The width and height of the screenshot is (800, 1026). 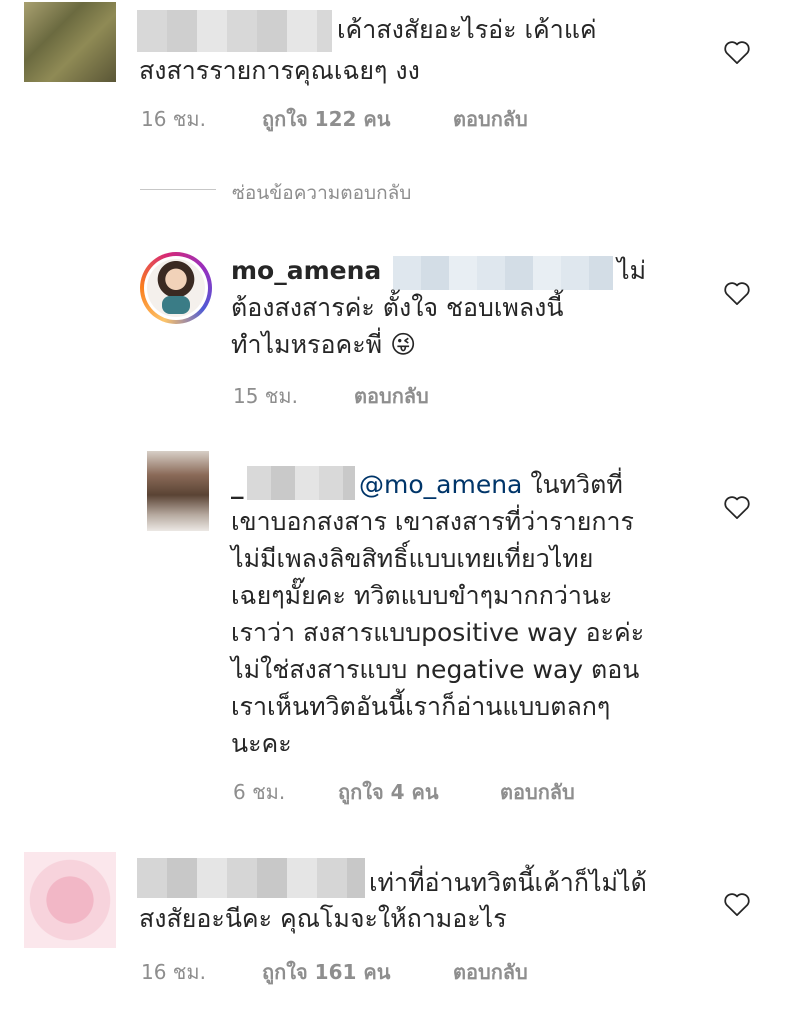 I want to click on reply-text: @mo_amena ในทวิตที่, so click(x=491, y=484).